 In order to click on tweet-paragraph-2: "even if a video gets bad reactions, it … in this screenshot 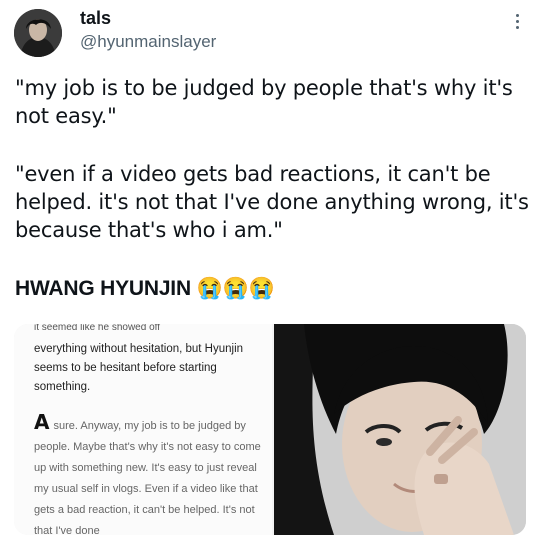, I will do `click(272, 202)`.